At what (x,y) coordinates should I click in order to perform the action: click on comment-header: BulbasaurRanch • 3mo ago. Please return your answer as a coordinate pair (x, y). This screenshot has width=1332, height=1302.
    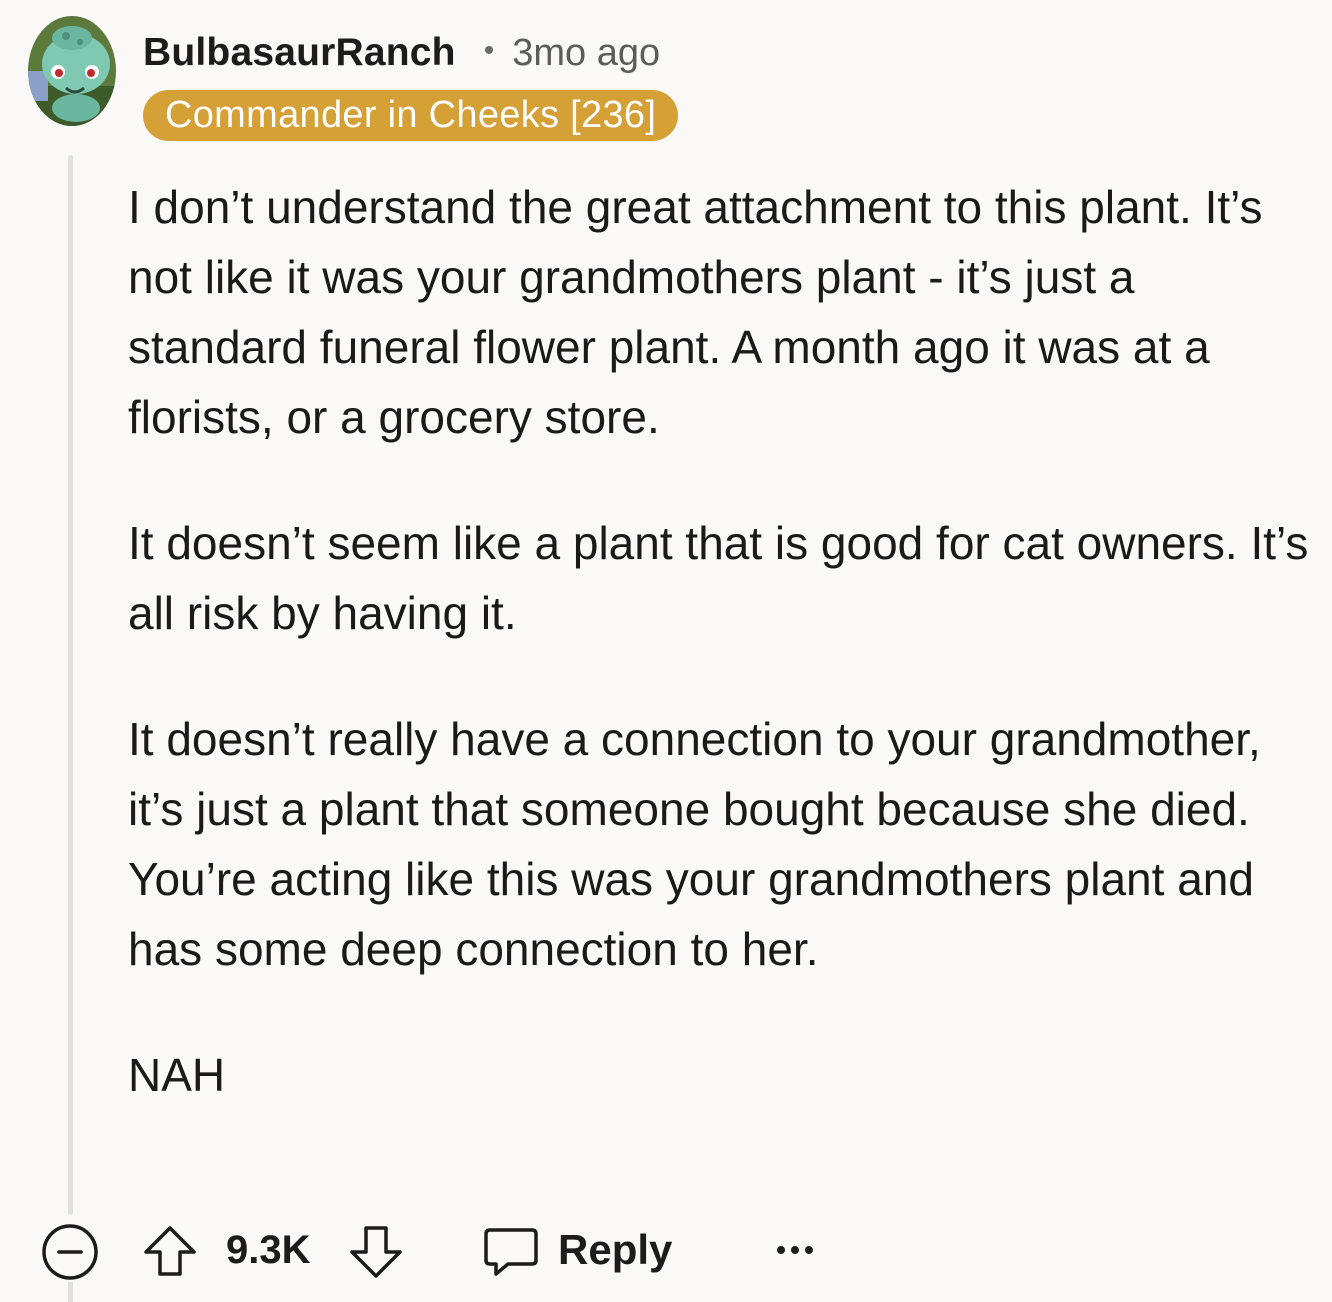
    Looking at the image, I should click on (401, 53).